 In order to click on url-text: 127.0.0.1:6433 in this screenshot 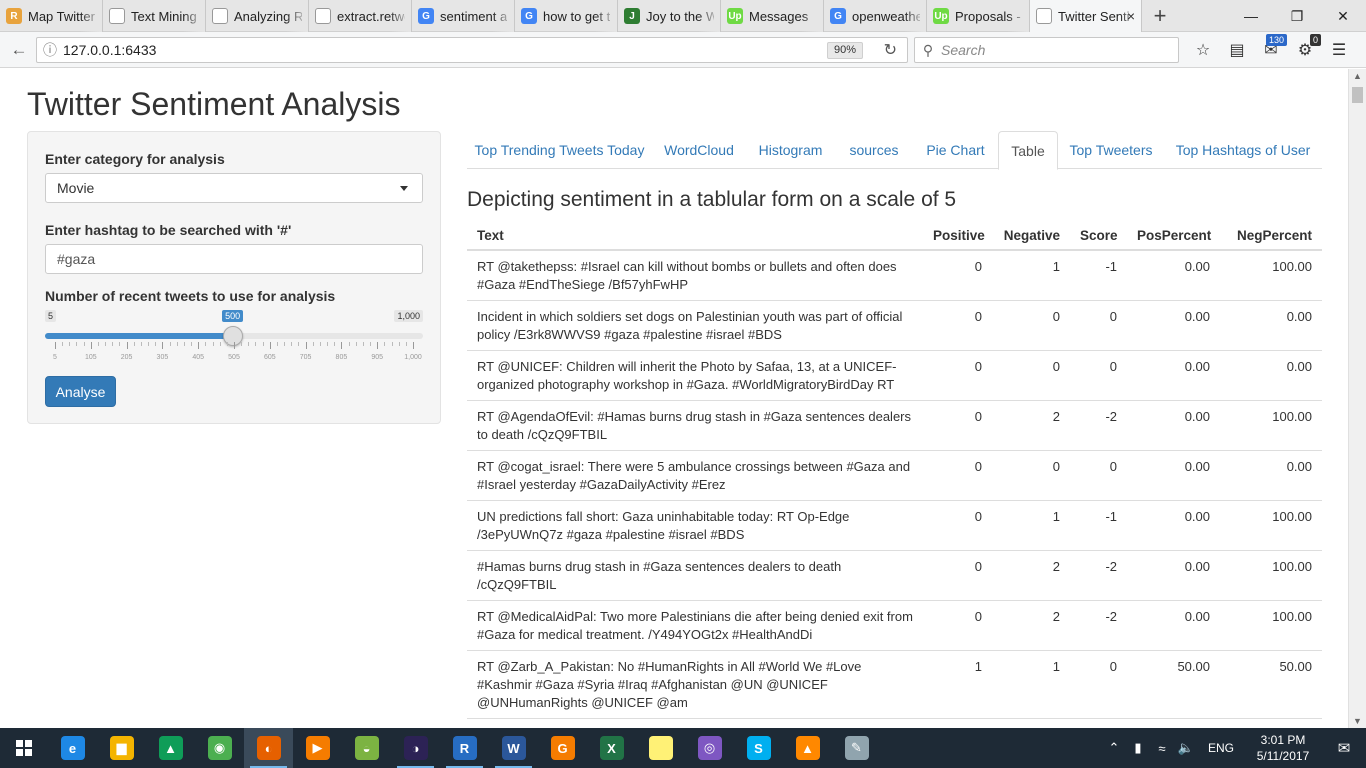, I will do `click(109, 50)`.